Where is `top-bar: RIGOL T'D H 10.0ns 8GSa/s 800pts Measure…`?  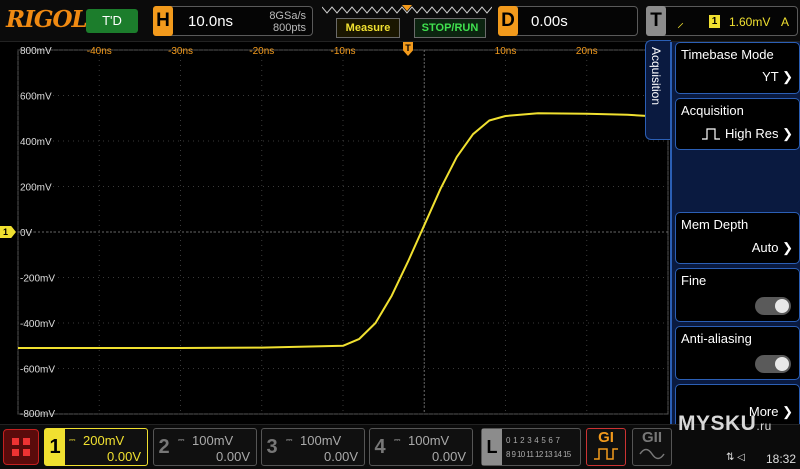 top-bar: RIGOL T'D H 10.0ns 8GSa/s 800pts Measure… is located at coordinates (400, 21).